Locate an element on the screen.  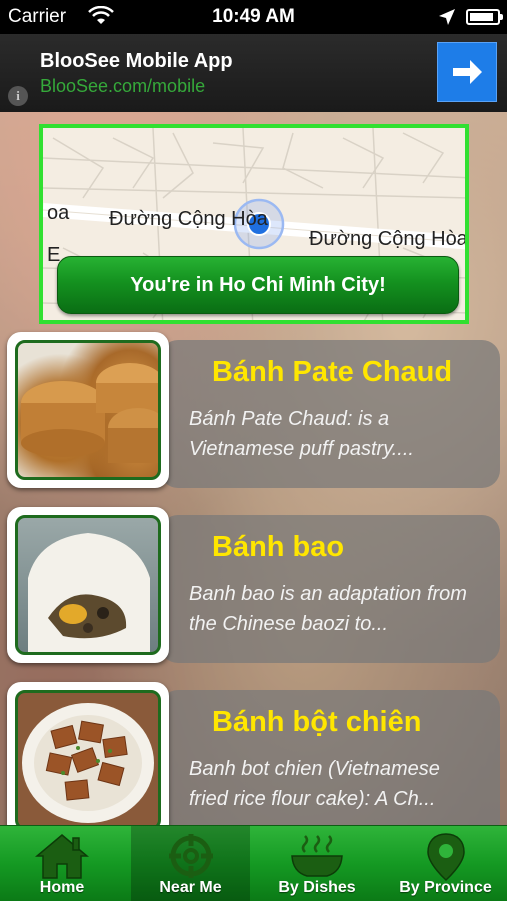
tab-label: By Province is located at coordinates (445, 887).